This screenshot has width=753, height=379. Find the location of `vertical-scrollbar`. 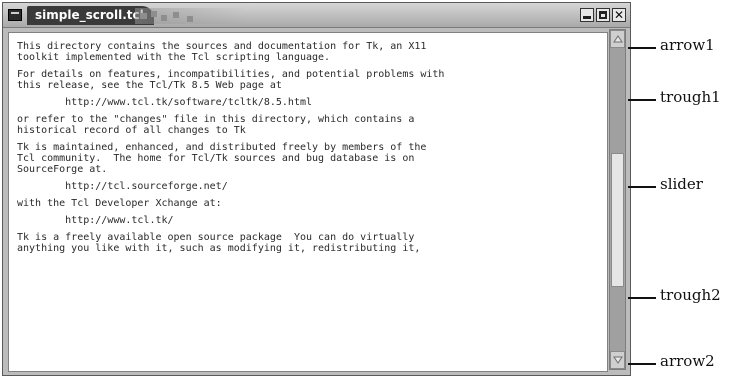

vertical-scrollbar is located at coordinates (617, 199).